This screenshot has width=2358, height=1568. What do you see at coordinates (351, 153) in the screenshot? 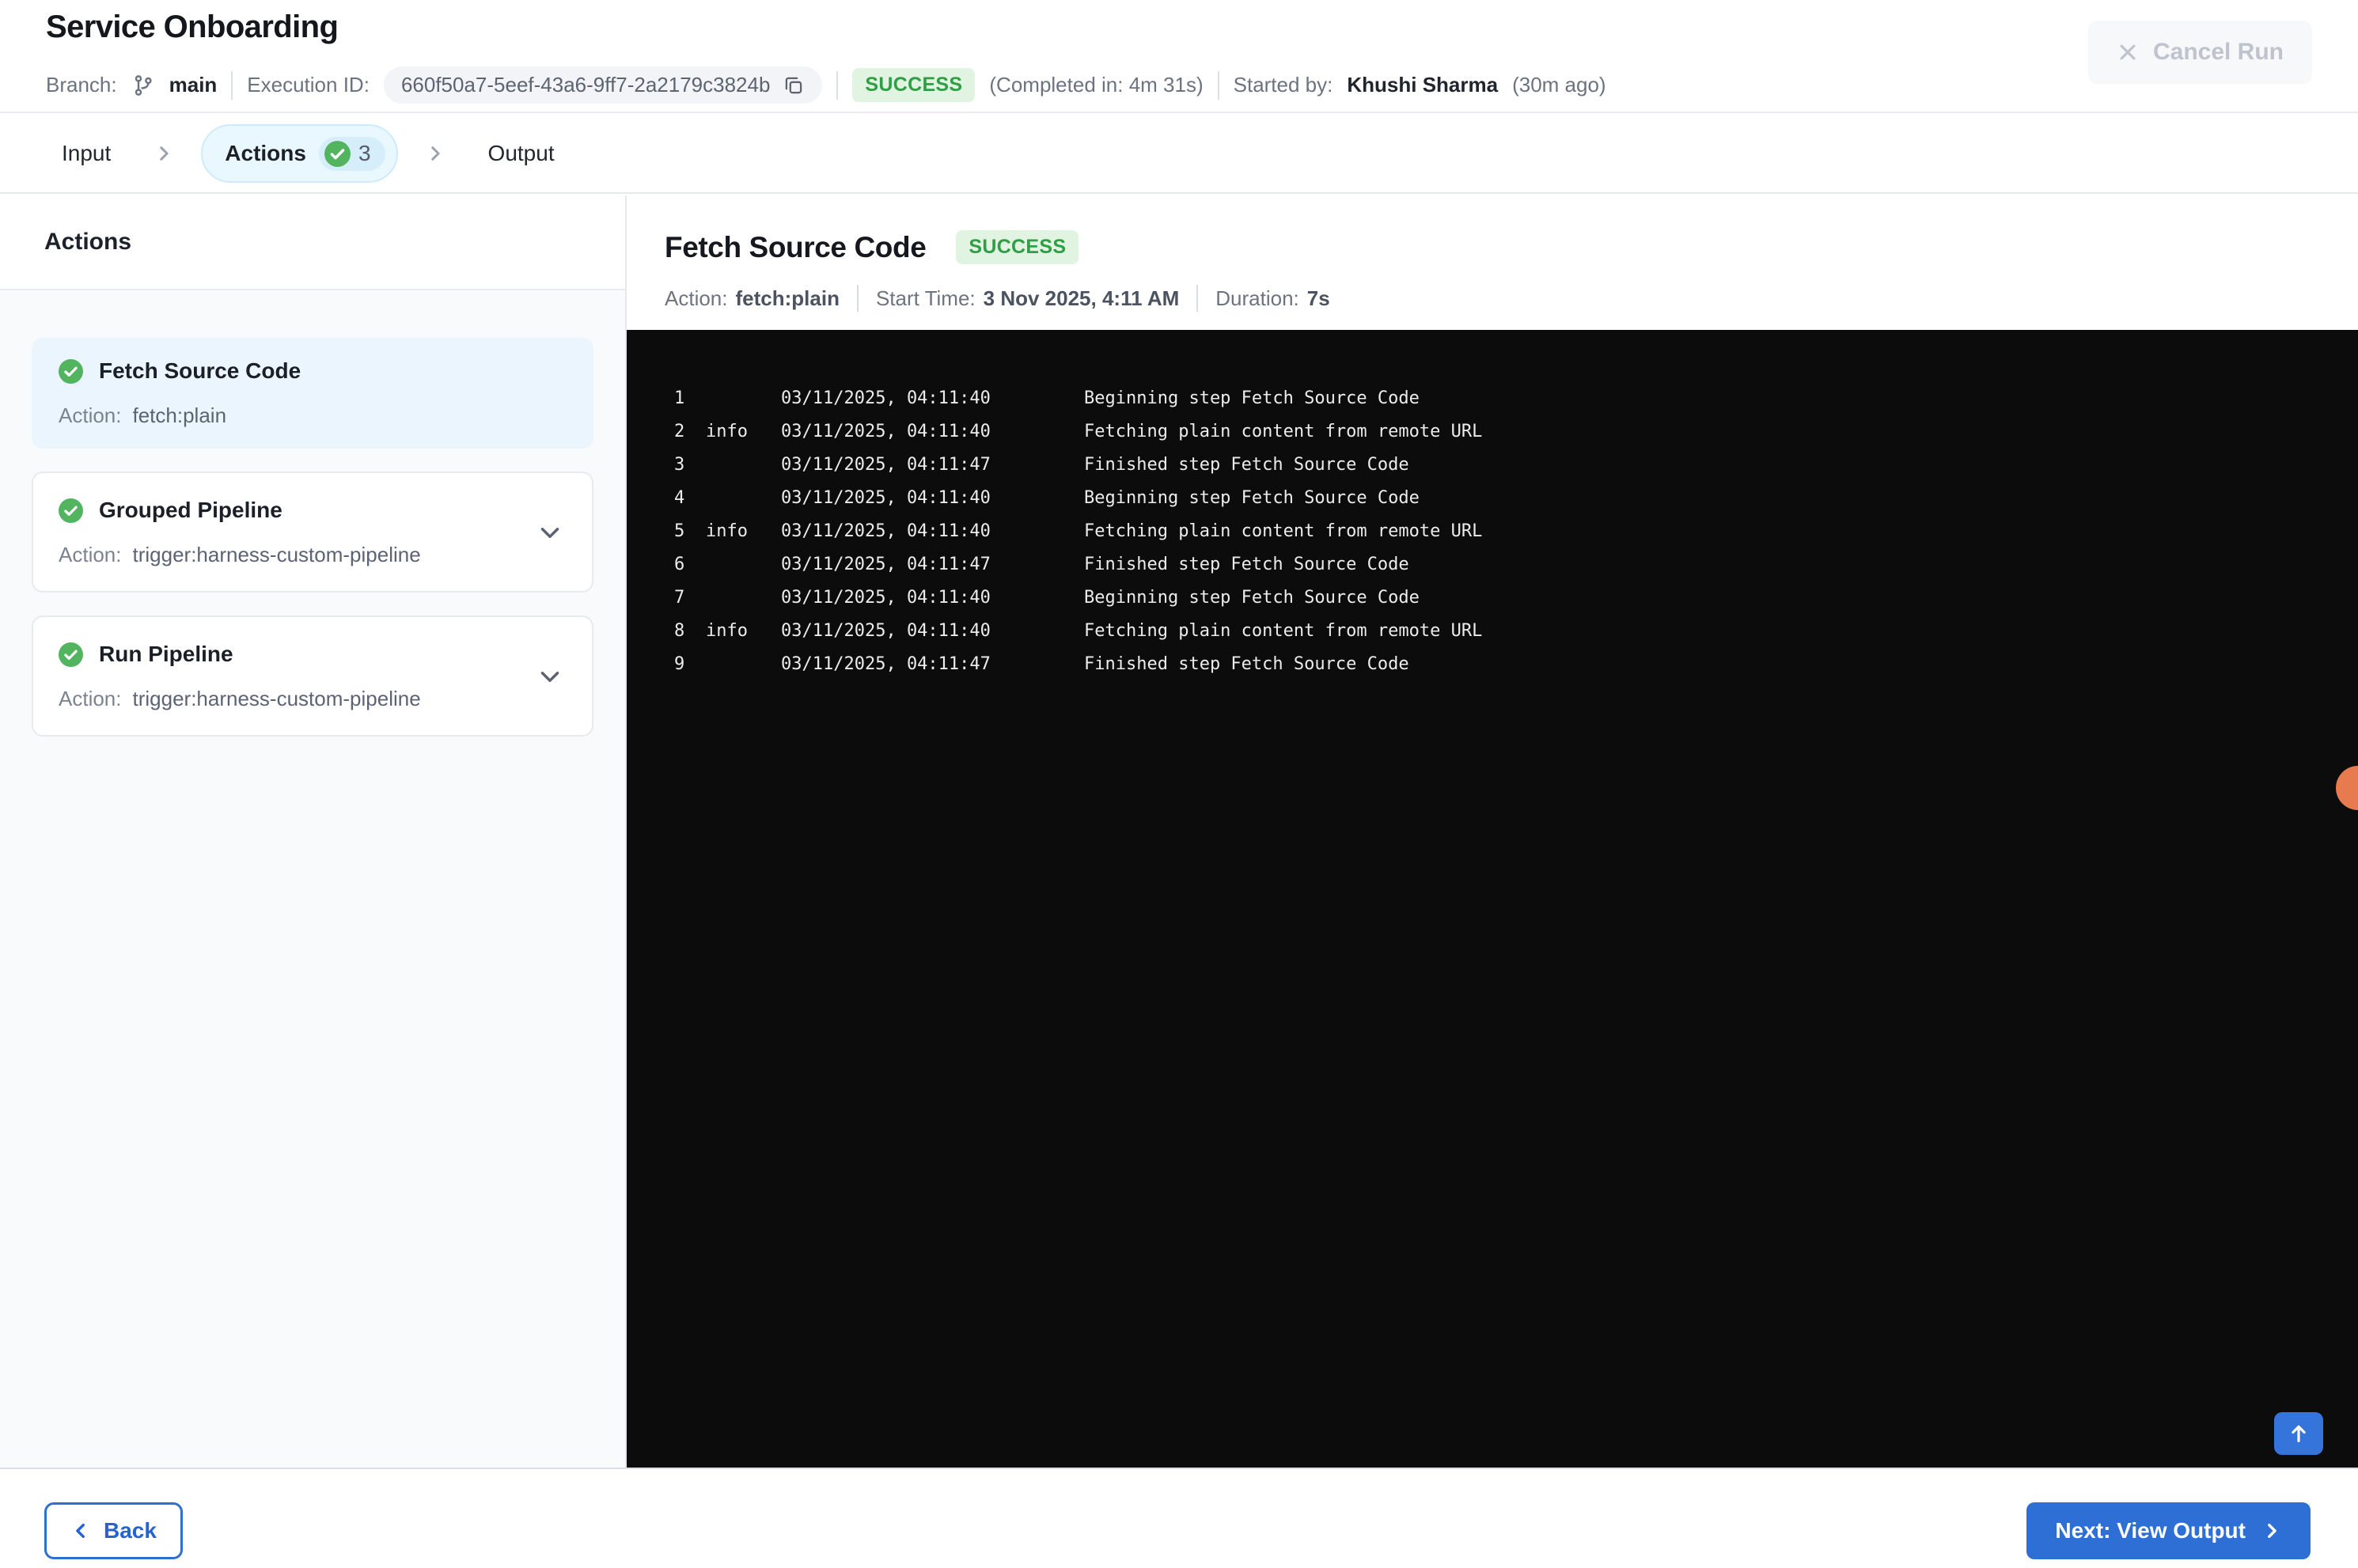
I see `actions-count-pill: 3` at bounding box center [351, 153].